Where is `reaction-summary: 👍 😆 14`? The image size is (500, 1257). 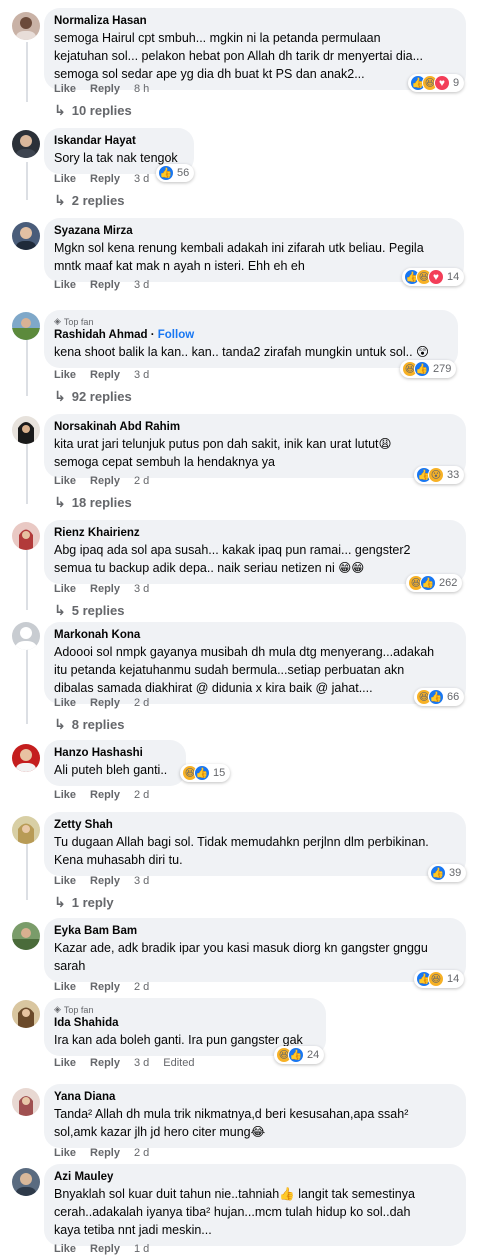 reaction-summary: 👍 😆 14 is located at coordinates (439, 979).